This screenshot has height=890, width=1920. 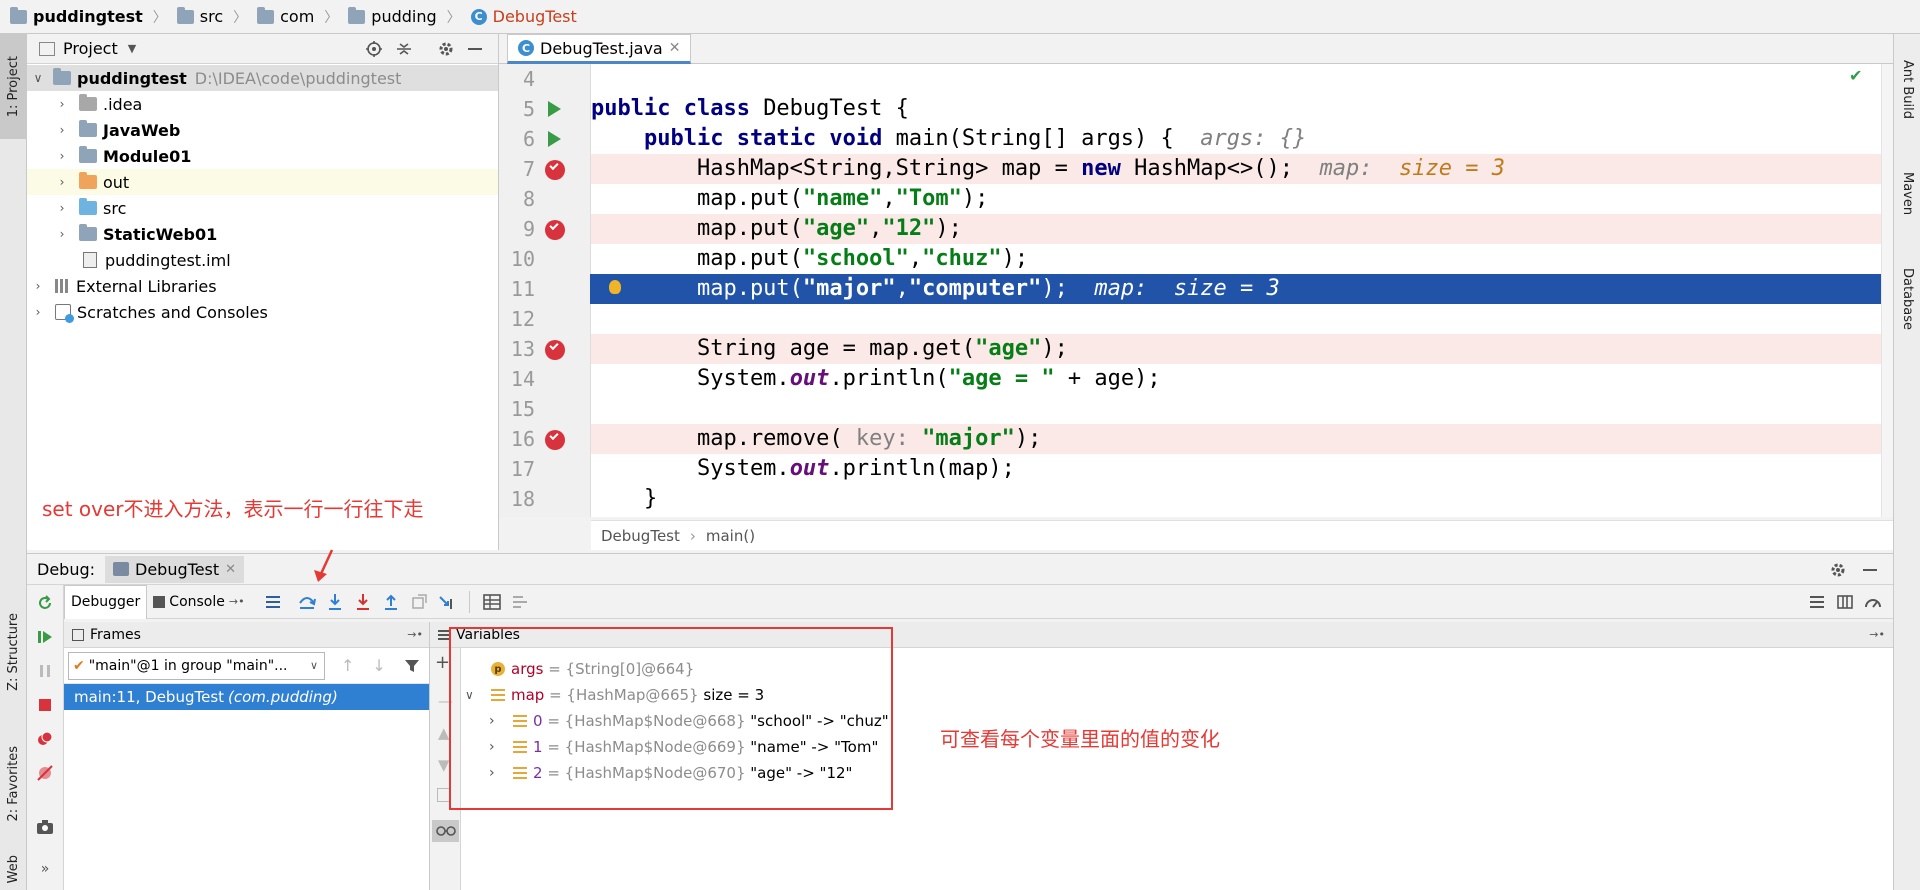 I want to click on debug-config-tab: DebugTest ✕, so click(x=175, y=569).